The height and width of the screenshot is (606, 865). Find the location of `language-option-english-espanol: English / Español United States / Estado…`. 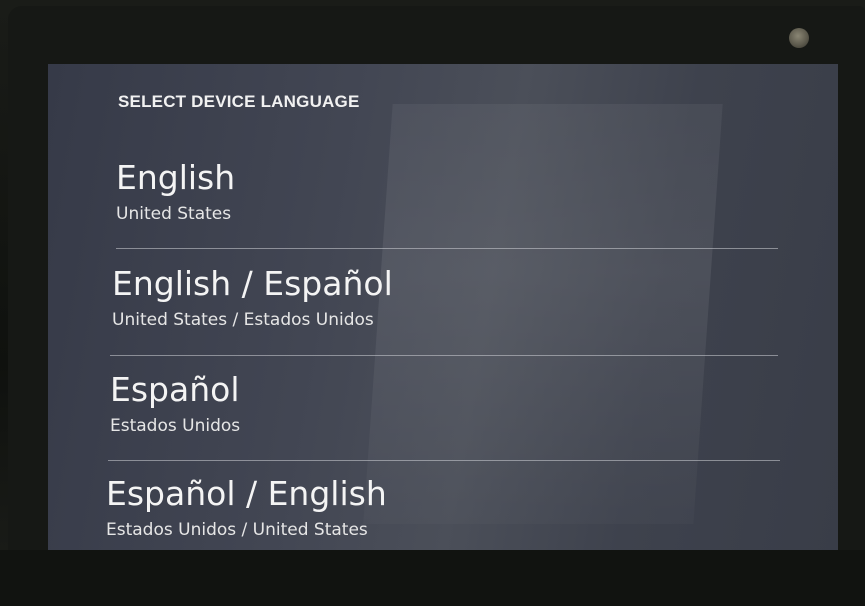

language-option-english-espanol: English / Español United States / Estado… is located at coordinates (446, 314).